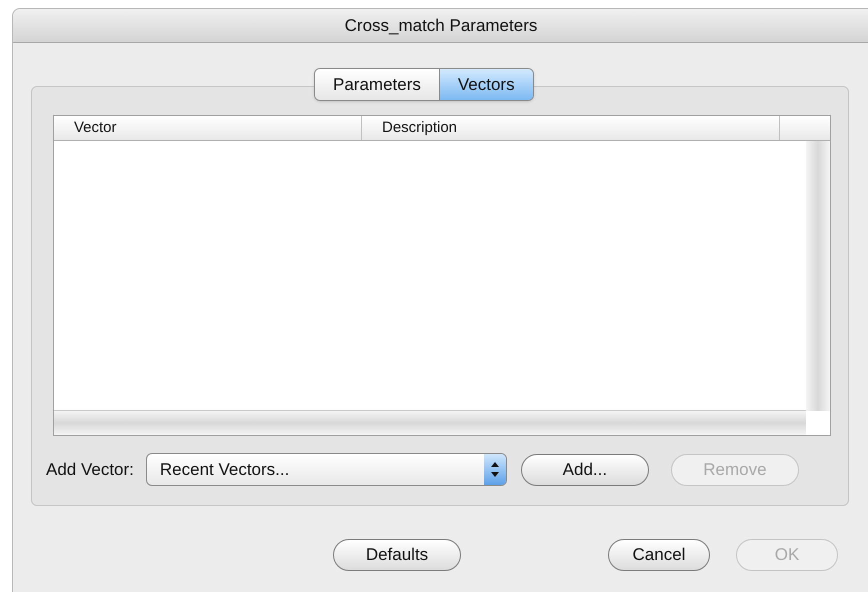 The image size is (868, 592). What do you see at coordinates (485, 84) in the screenshot?
I see `tab: Vectors` at bounding box center [485, 84].